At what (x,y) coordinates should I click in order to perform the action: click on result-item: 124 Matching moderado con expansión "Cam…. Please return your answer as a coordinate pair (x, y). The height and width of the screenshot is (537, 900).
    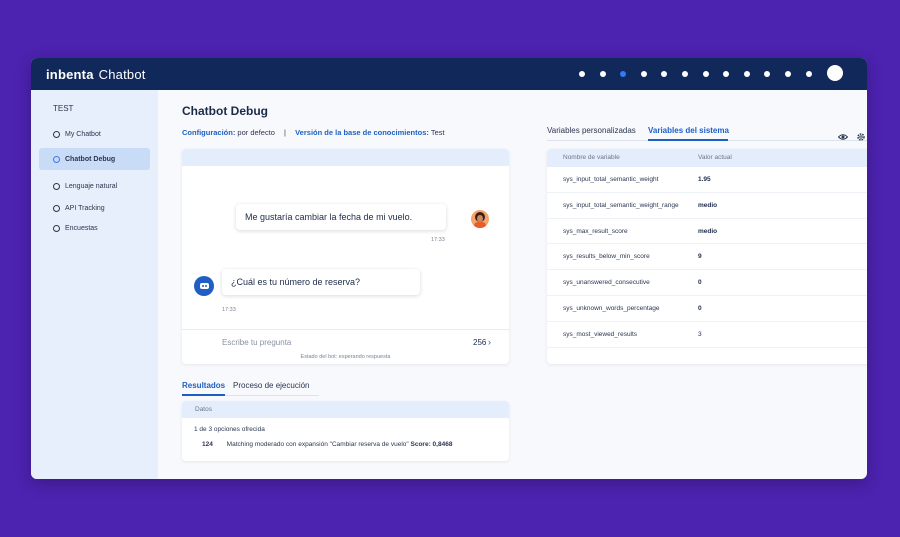
    Looking at the image, I should click on (327, 444).